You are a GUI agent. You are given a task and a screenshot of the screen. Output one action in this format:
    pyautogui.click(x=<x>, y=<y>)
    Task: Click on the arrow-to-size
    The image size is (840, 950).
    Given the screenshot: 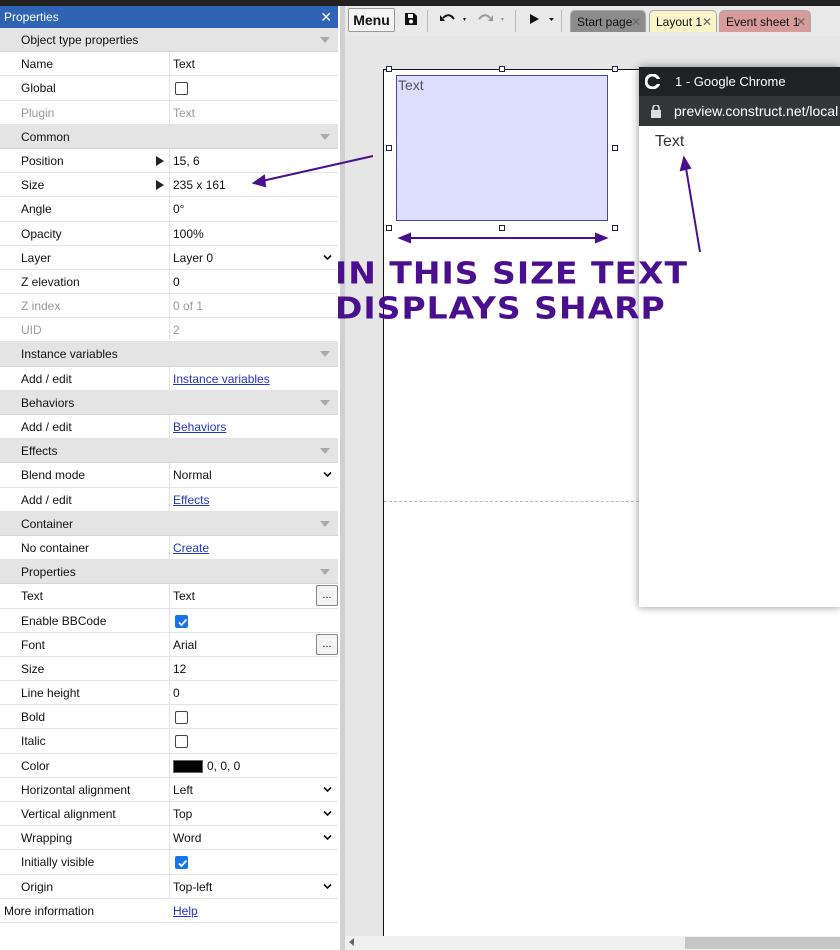 What is the action you would take?
    pyautogui.click(x=317, y=168)
    